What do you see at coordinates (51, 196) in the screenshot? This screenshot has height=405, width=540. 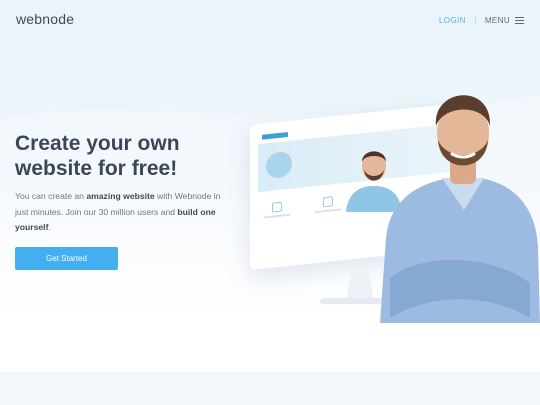 I see `lead-text-1: You can create an` at bounding box center [51, 196].